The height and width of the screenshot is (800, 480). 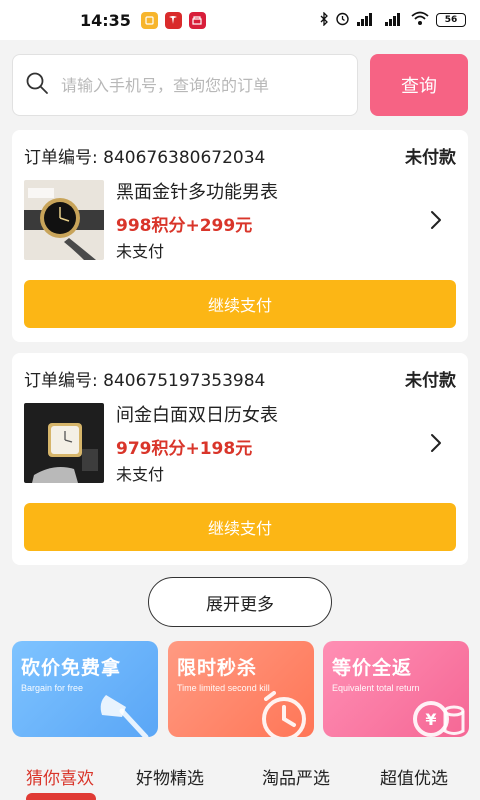 What do you see at coordinates (296, 779) in the screenshot?
I see `tab-label: 淘品严选` at bounding box center [296, 779].